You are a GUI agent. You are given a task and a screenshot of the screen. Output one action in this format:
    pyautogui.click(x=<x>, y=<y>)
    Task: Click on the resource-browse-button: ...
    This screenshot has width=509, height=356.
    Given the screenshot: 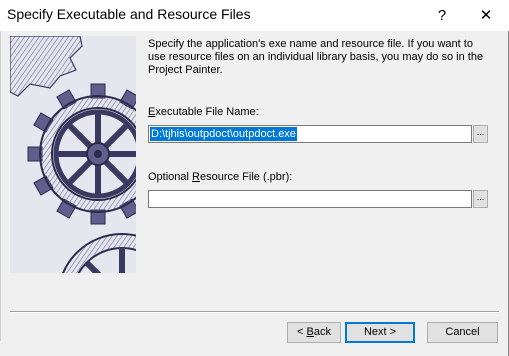 What is the action you would take?
    pyautogui.click(x=480, y=199)
    